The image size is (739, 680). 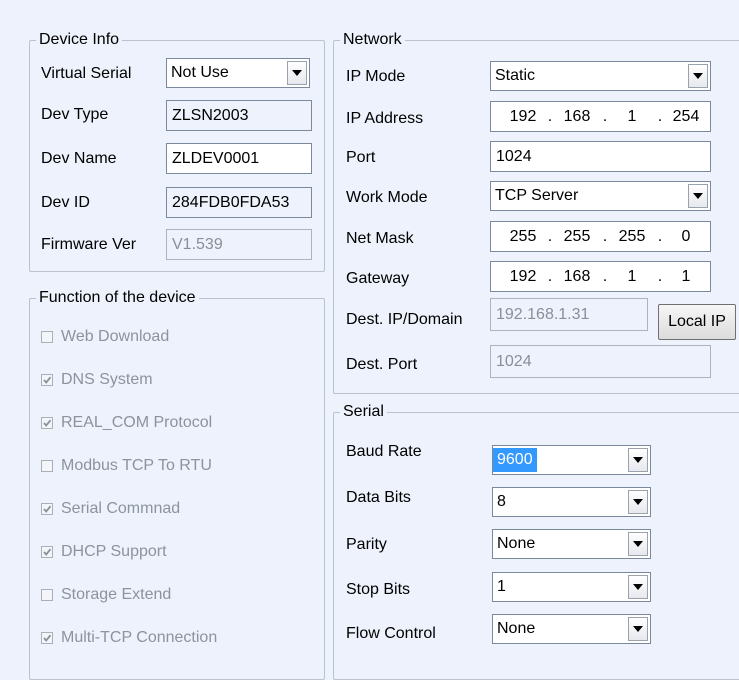 I want to click on mask-octet-4: 0, so click(x=686, y=236).